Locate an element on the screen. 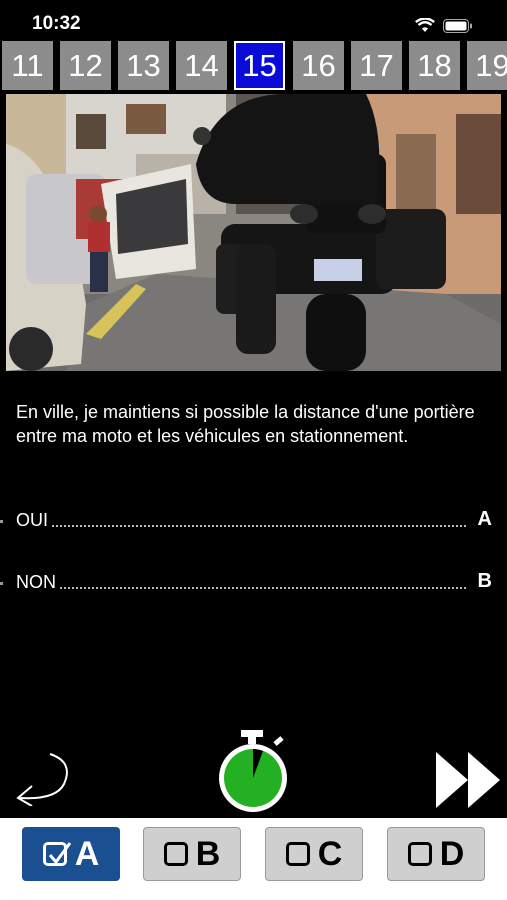 The height and width of the screenshot is (900, 507). status-icons is located at coordinates (444, 27).